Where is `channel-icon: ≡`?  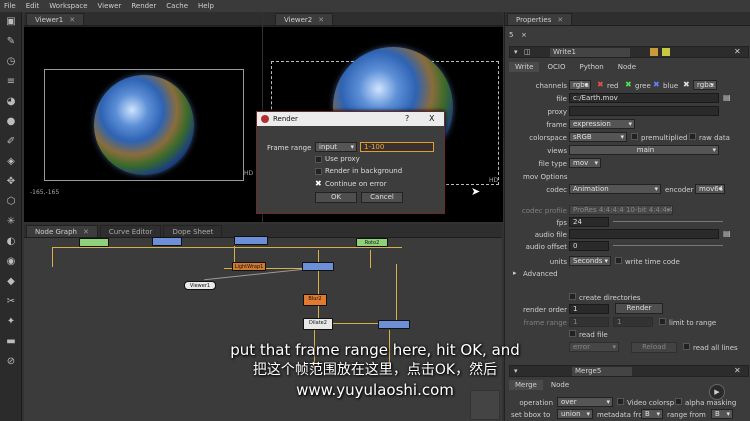 channel-icon: ≡ is located at coordinates (11, 82).